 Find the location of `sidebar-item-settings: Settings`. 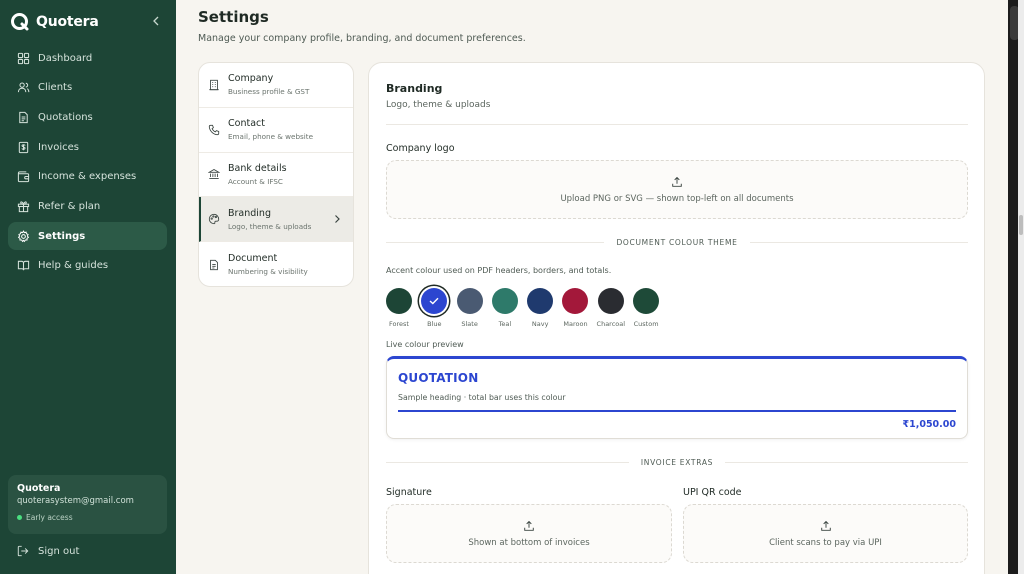

sidebar-item-settings: Settings is located at coordinates (87, 236).